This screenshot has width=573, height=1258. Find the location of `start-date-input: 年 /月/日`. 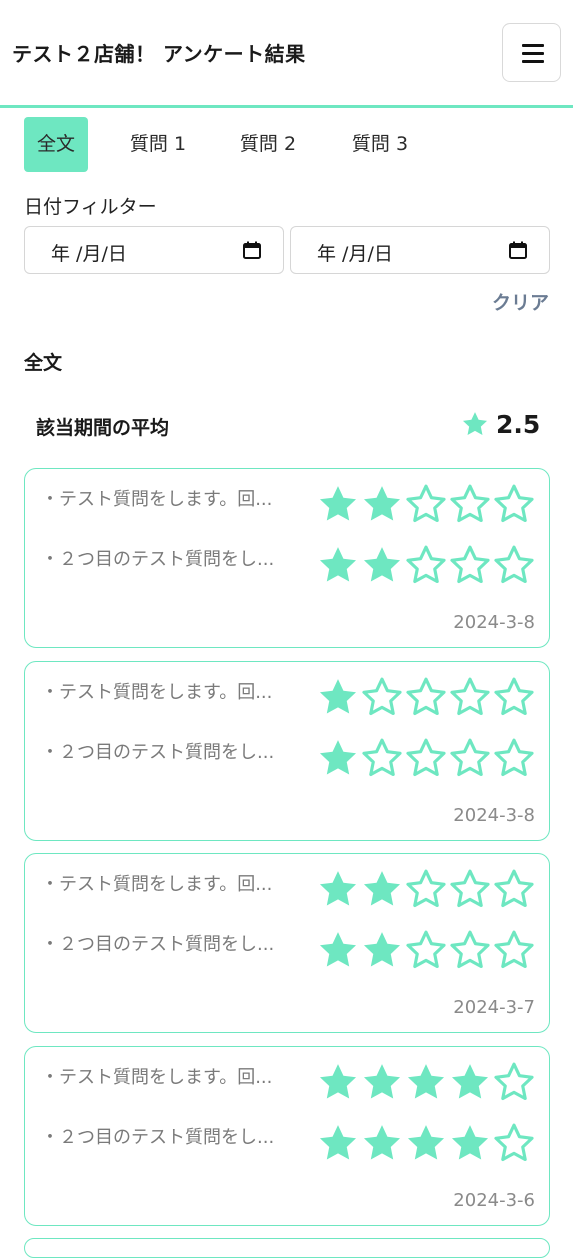

start-date-input: 年 /月/日 is located at coordinates (154, 250).